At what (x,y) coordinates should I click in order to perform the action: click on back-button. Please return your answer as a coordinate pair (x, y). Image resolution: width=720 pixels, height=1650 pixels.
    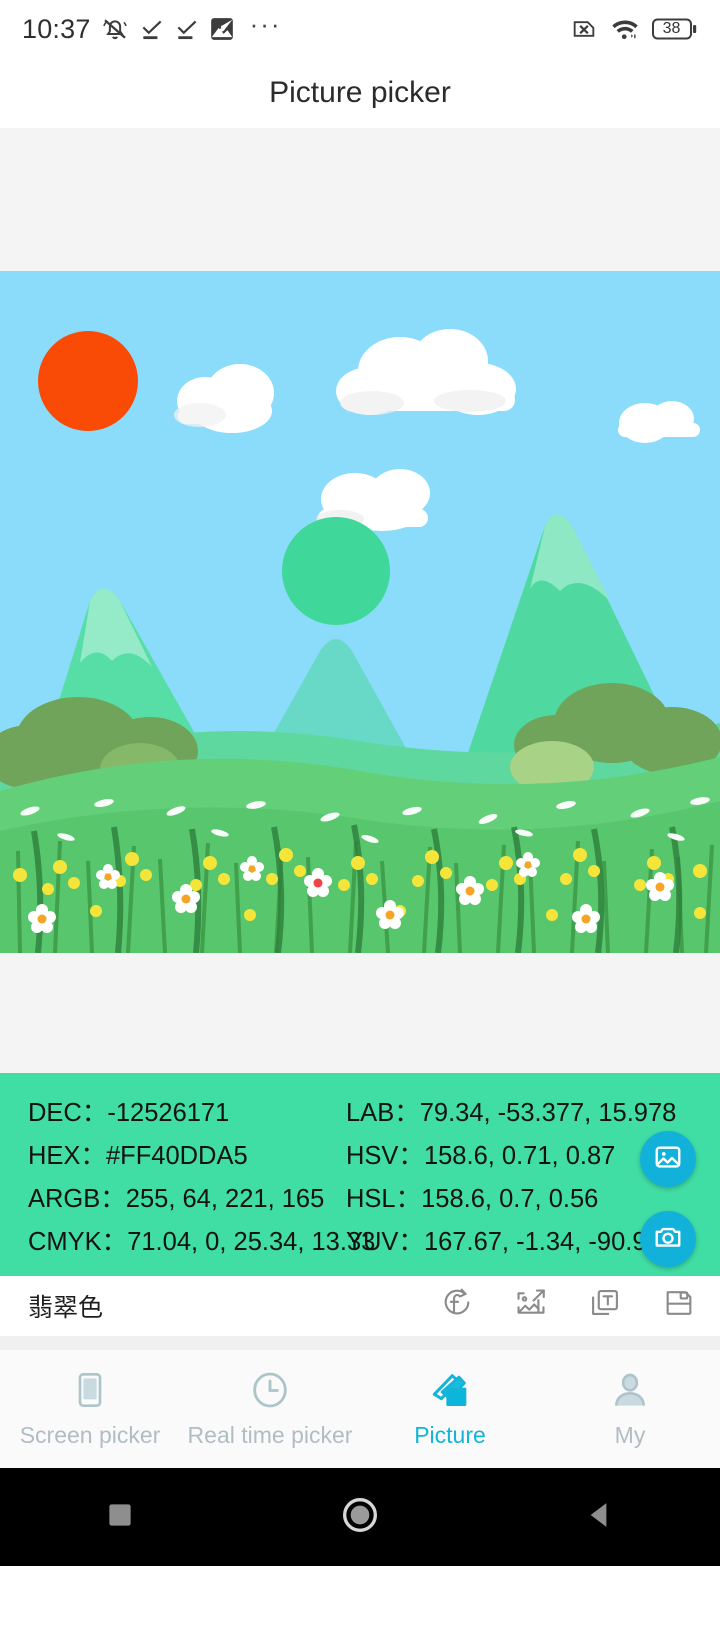
    Looking at the image, I should click on (600, 1517).